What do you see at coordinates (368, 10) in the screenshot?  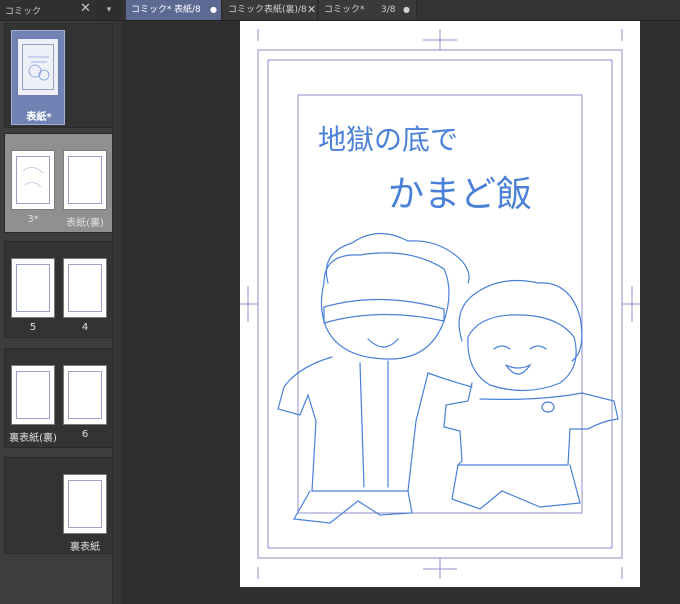 I see `tab-comic-page-3: コミック* 3/8 ●` at bounding box center [368, 10].